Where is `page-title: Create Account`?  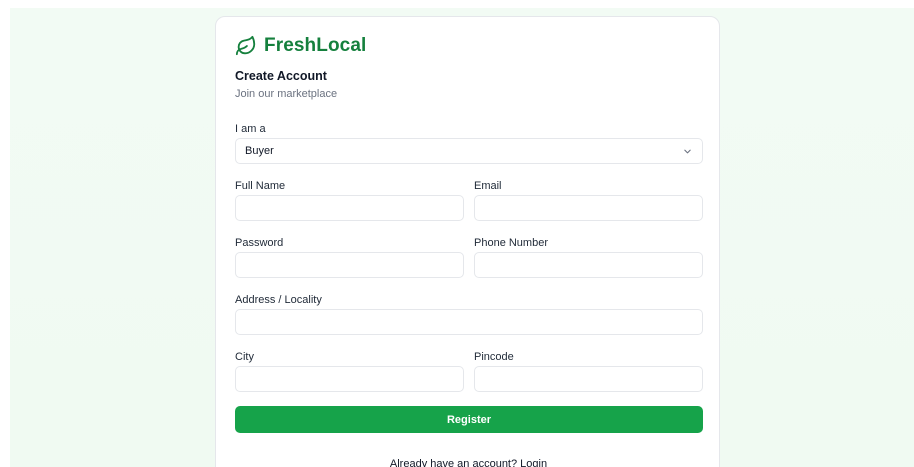
page-title: Create Account is located at coordinates (281, 76).